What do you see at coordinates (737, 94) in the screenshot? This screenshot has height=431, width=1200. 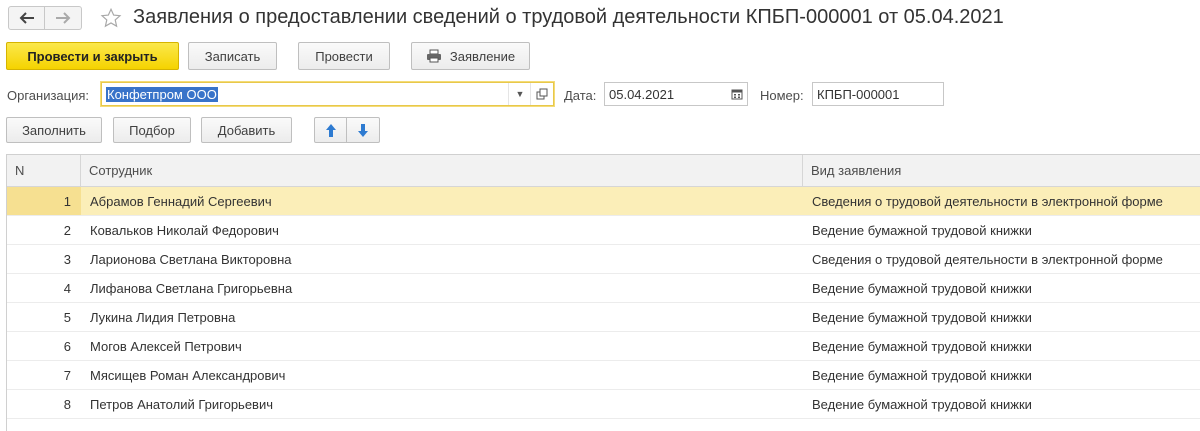 I see `calendar-icon` at bounding box center [737, 94].